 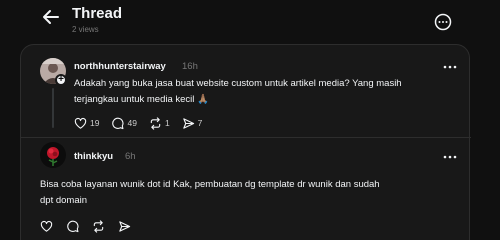 What do you see at coordinates (141, 99) in the screenshot?
I see `post-text-line: terjangkau untuk media kecil 🙏🏽` at bounding box center [141, 99].